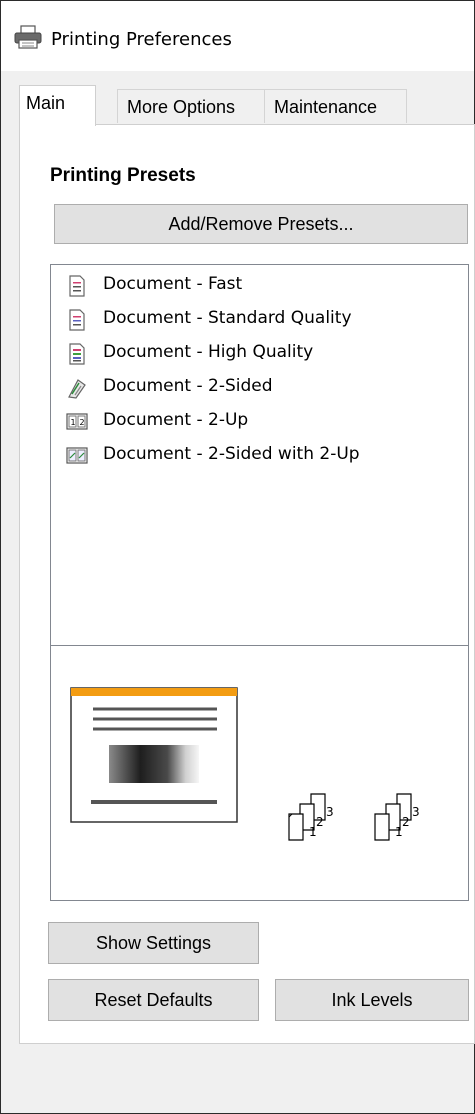 The image size is (475, 1114). What do you see at coordinates (57, 105) in the screenshot?
I see `tab-main: Main` at bounding box center [57, 105].